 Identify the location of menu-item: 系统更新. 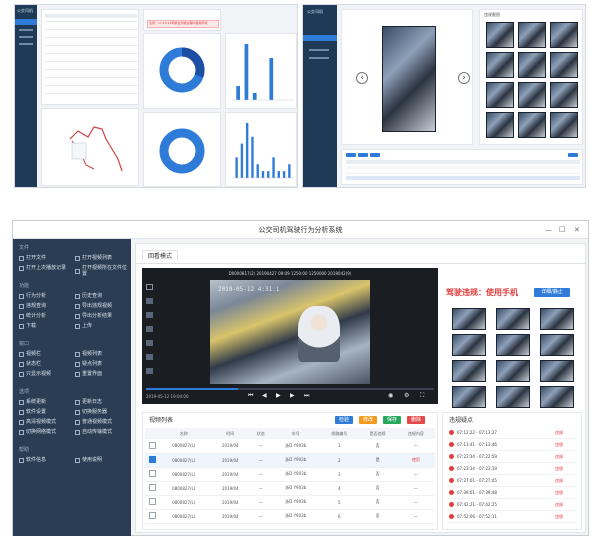
(32, 402).